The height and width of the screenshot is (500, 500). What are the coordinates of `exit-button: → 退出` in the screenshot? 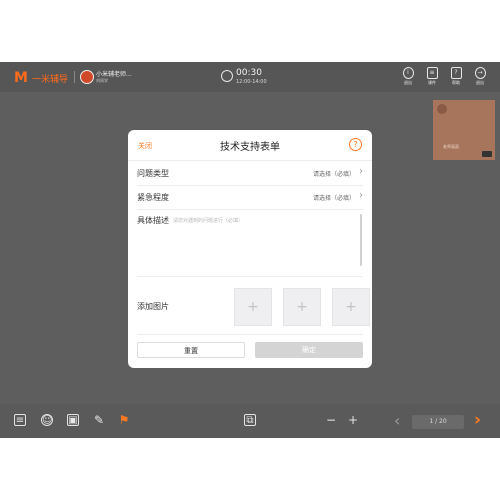 It's located at (480, 76).